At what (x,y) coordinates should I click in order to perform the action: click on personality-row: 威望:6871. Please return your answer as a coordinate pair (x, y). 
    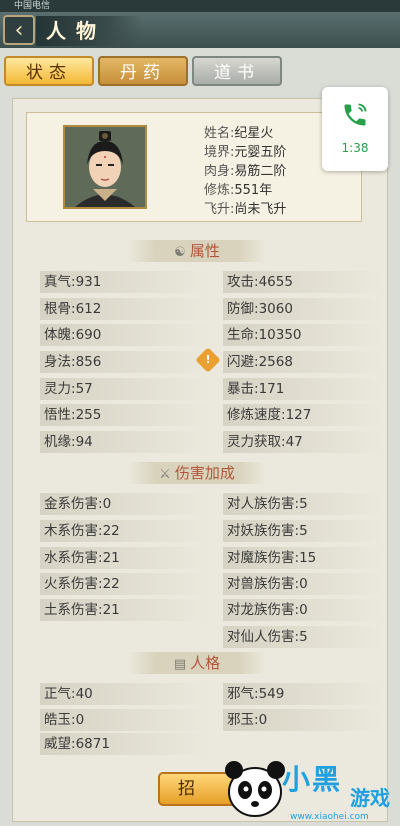
    Looking at the image, I should click on (125, 744).